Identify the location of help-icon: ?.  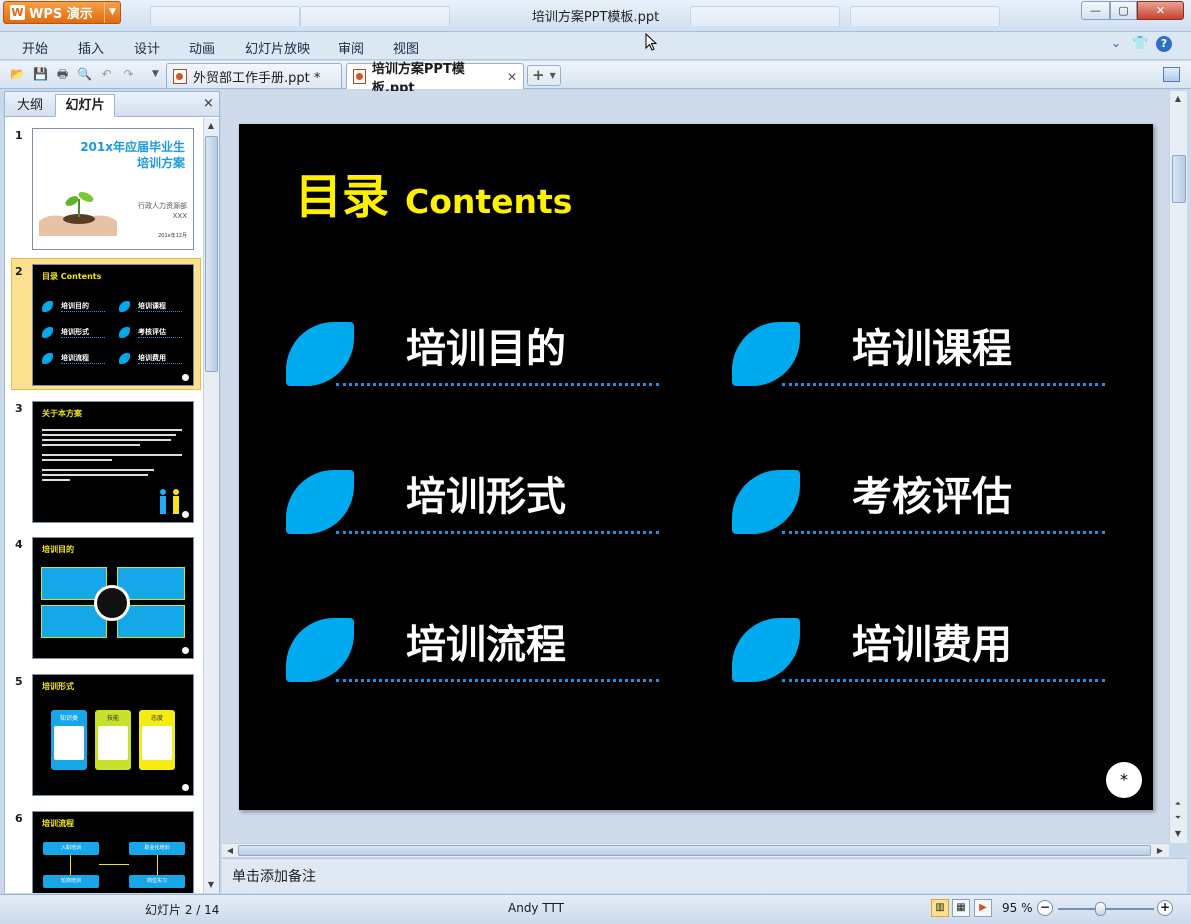
(1164, 44).